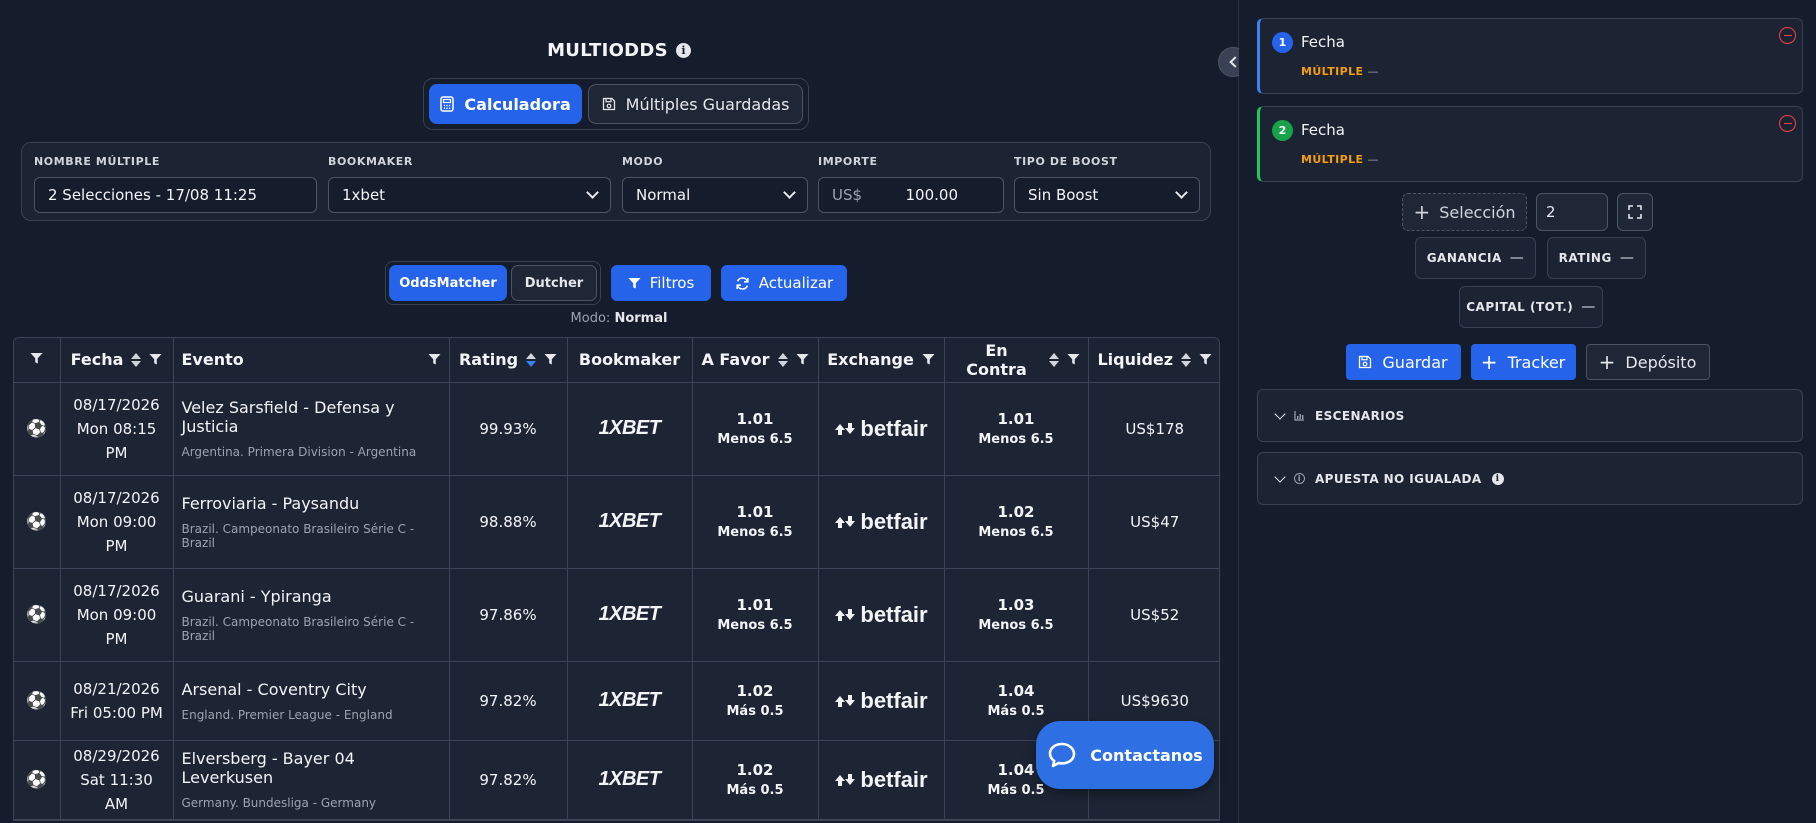 The width and height of the screenshot is (1816, 823). I want to click on time-suffix: PM, so click(116, 452).